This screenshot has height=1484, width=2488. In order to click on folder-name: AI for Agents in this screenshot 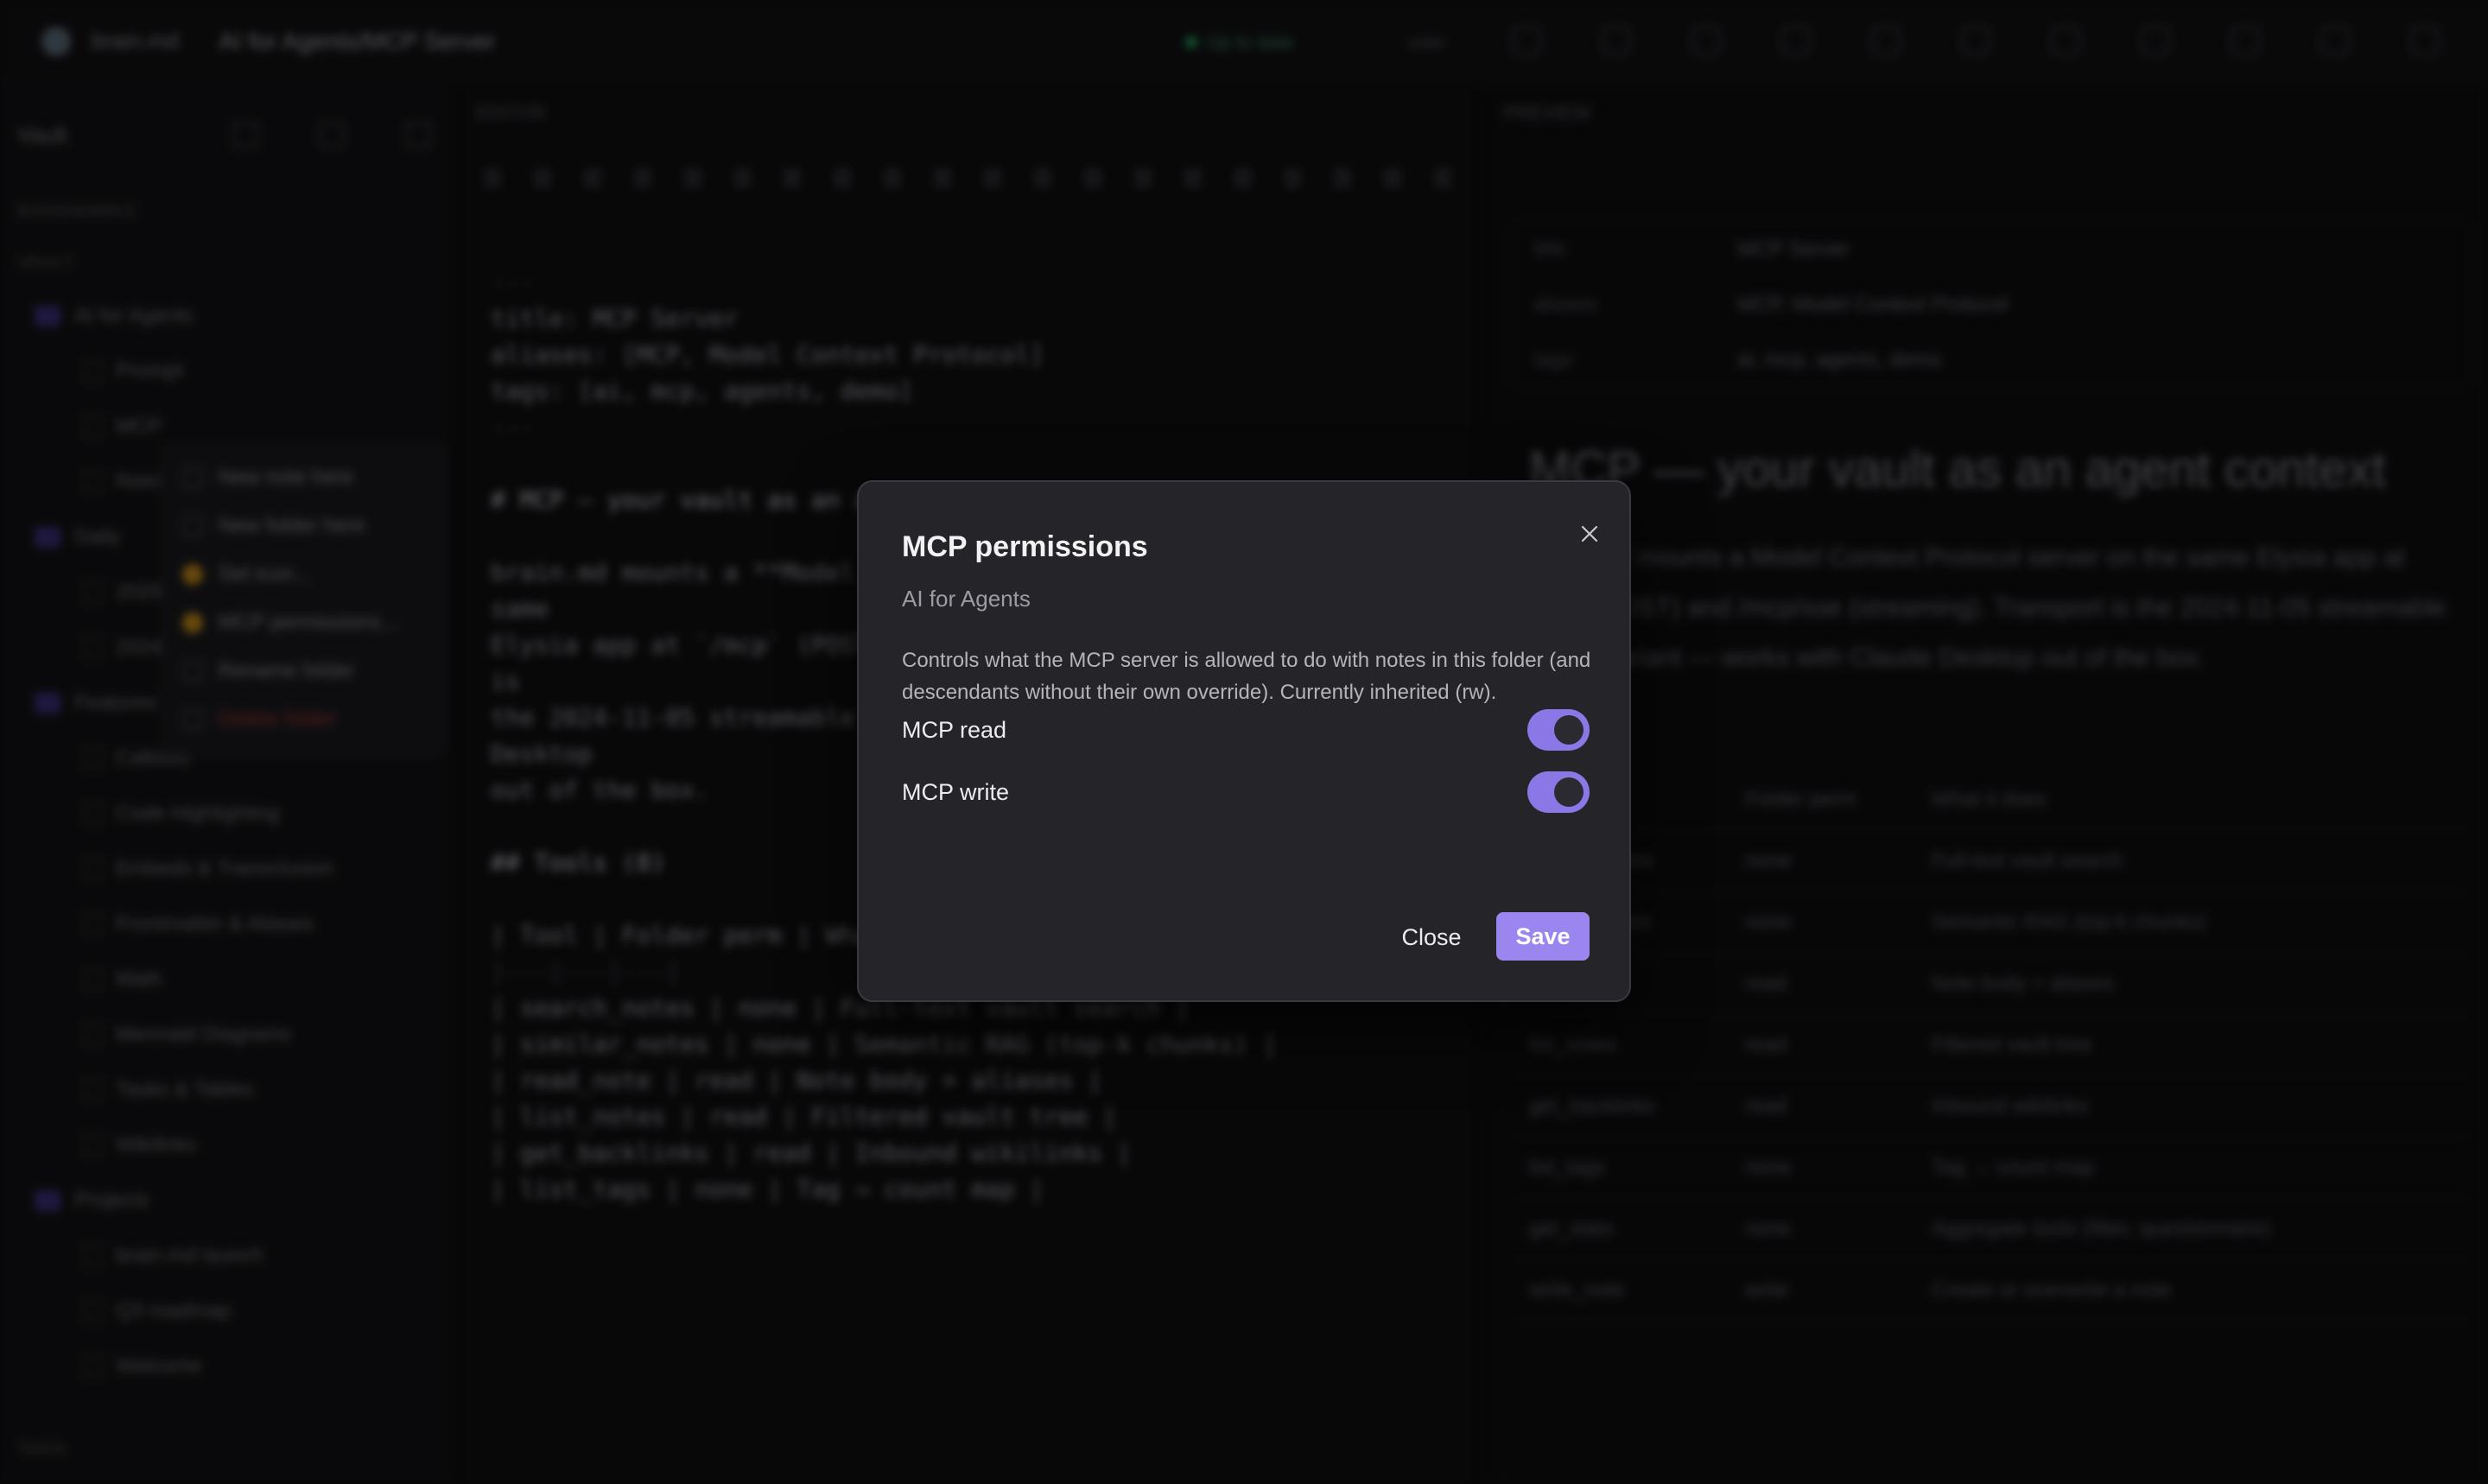, I will do `click(966, 599)`.